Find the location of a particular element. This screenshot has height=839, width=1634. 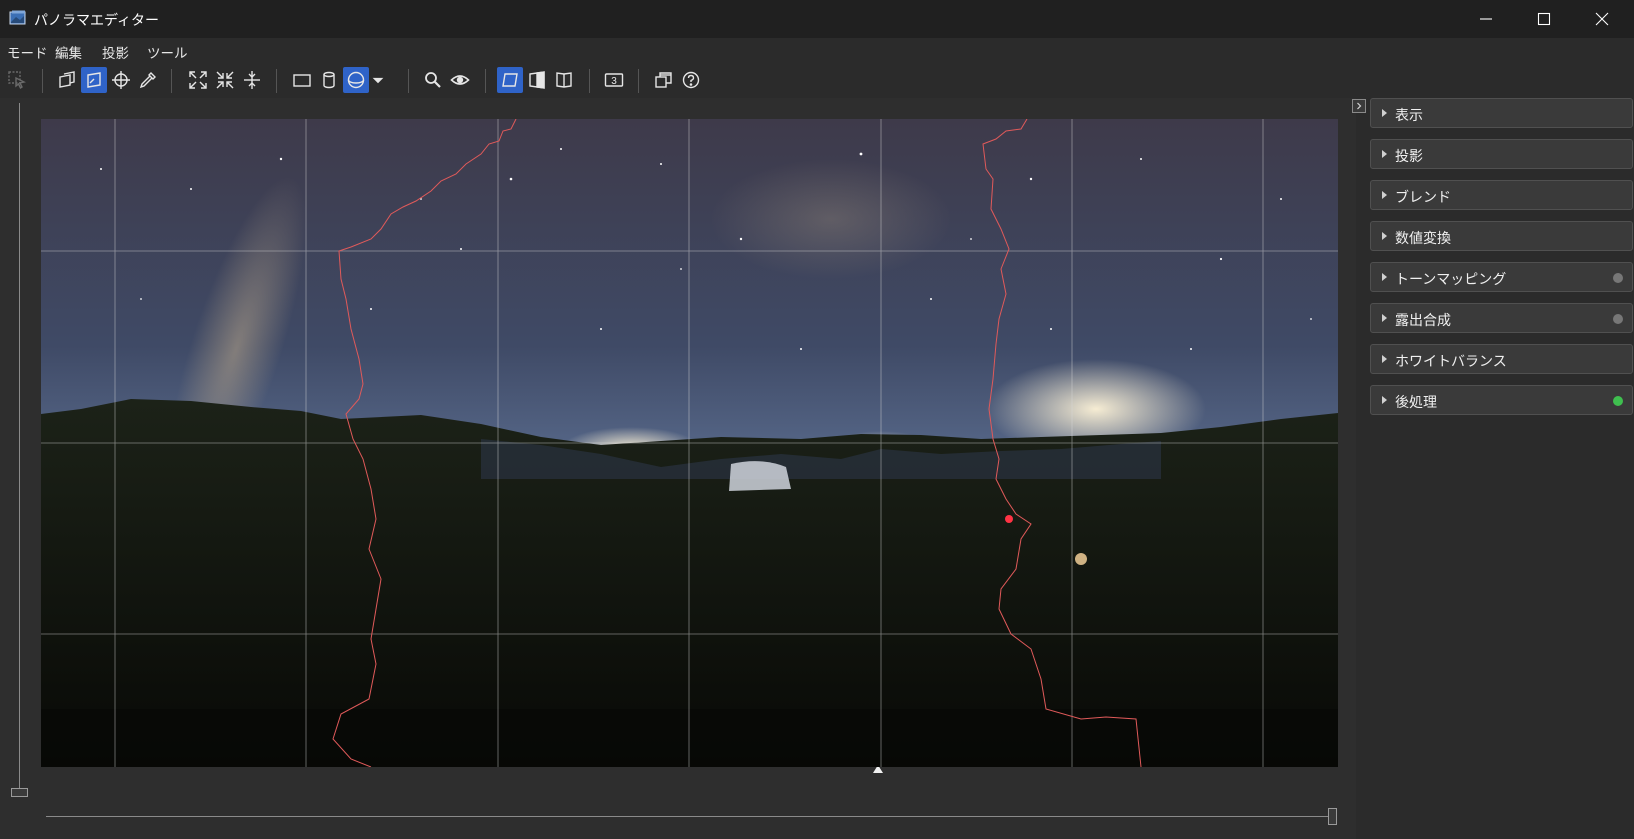

close-icon is located at coordinates (1602, 19).